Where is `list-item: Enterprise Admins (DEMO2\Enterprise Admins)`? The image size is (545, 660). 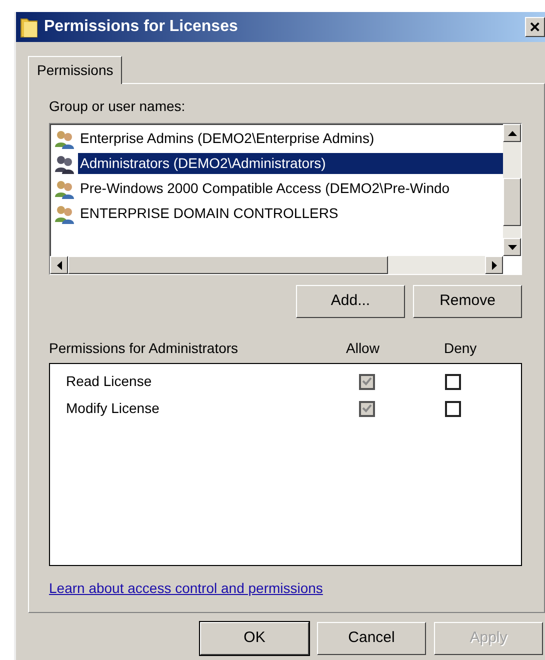
list-item: Enterprise Admins (DEMO2\Enterprise Admins) is located at coordinates (290, 138).